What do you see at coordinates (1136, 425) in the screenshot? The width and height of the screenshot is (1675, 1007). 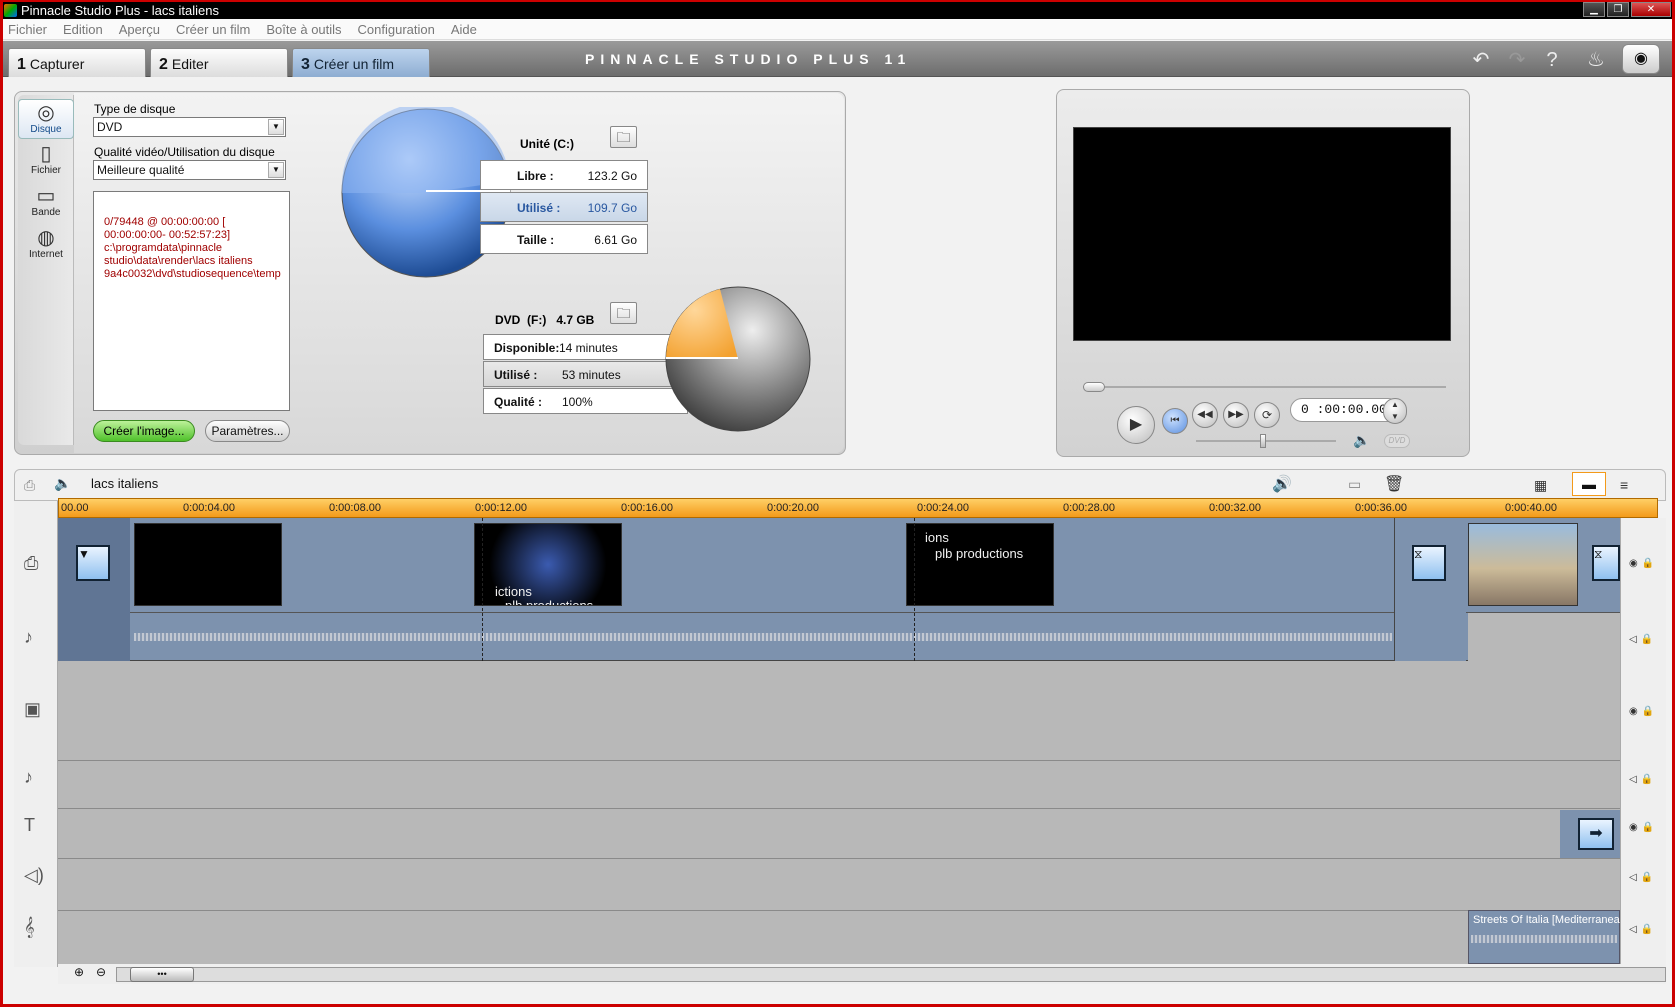 I see `play-icon: ▶` at bounding box center [1136, 425].